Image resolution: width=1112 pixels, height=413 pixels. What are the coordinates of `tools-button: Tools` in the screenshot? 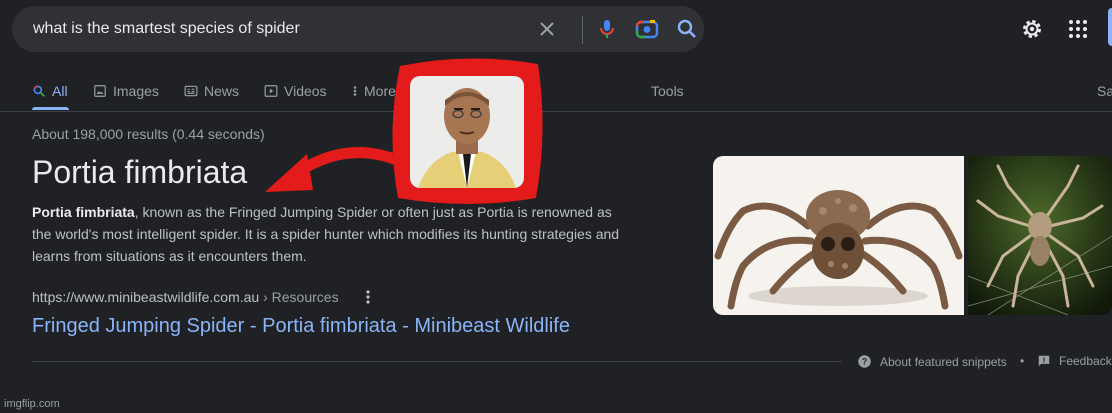 It's located at (667, 91).